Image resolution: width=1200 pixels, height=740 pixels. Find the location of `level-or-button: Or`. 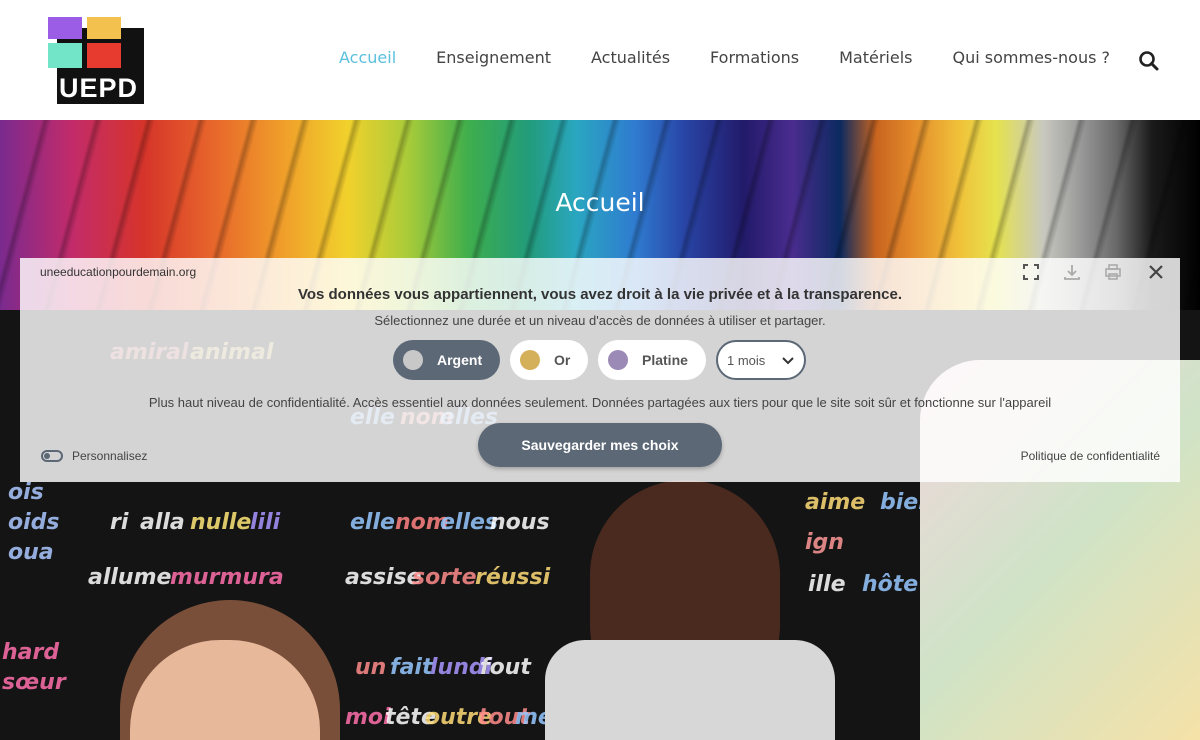

level-or-button: Or is located at coordinates (549, 360).